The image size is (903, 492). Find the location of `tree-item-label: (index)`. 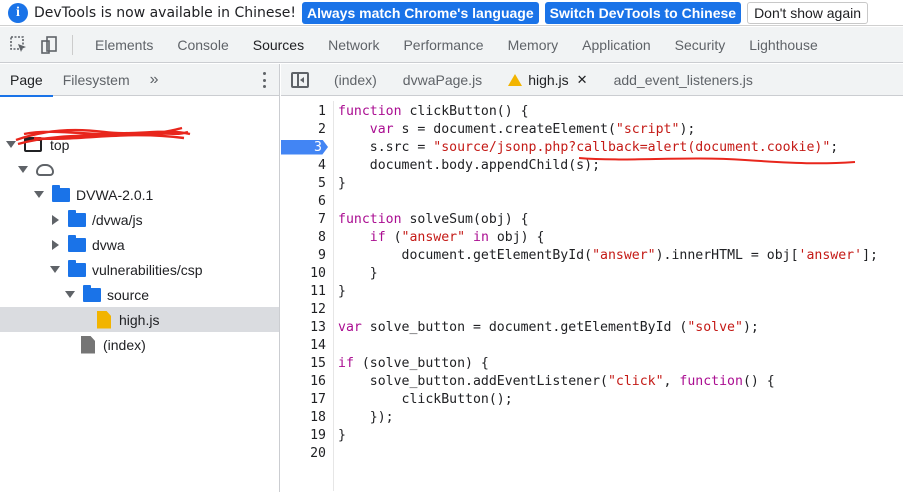

tree-item-label: (index) is located at coordinates (124, 344).